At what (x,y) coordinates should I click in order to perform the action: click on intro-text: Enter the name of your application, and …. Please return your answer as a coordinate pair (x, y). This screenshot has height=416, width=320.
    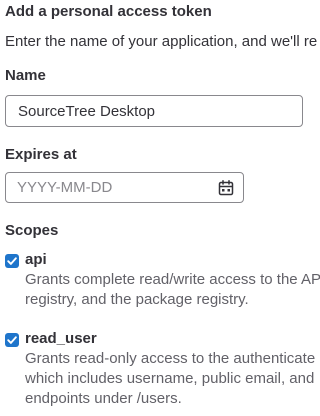
    Looking at the image, I should click on (161, 41).